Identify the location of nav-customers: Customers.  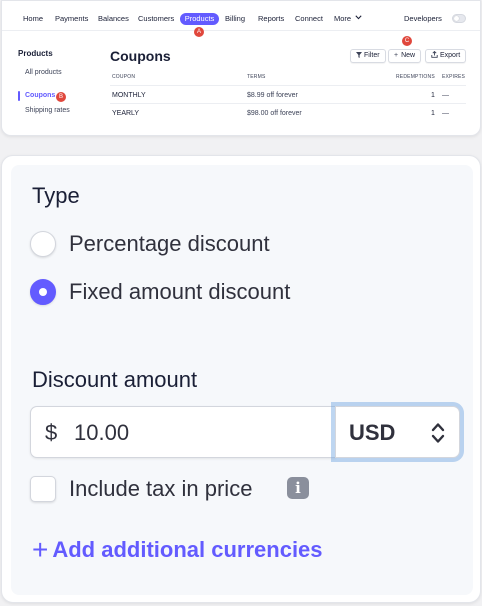
(156, 18).